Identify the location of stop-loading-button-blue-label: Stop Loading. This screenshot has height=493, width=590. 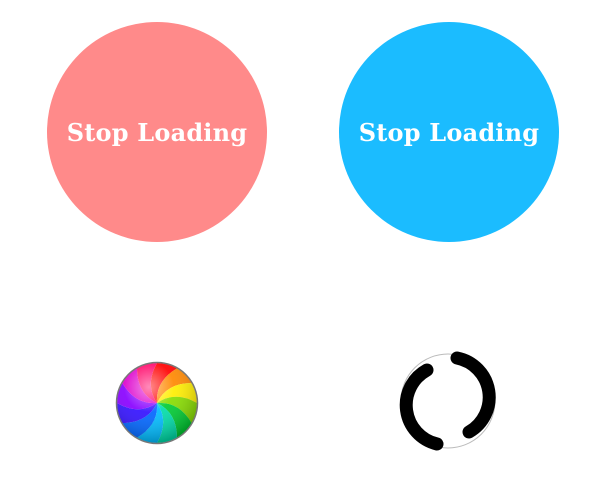
(449, 132).